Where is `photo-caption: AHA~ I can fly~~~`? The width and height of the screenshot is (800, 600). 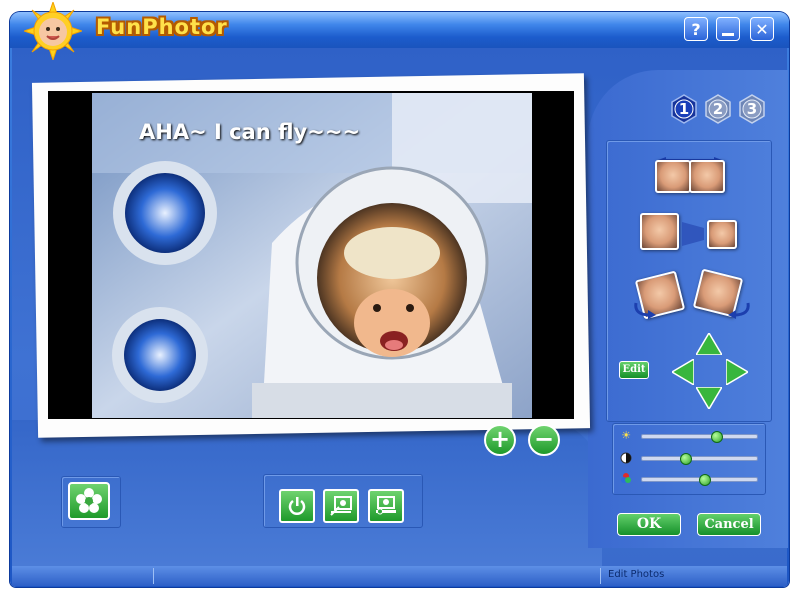
photo-caption: AHA~ I can fly~~~ is located at coordinates (249, 132).